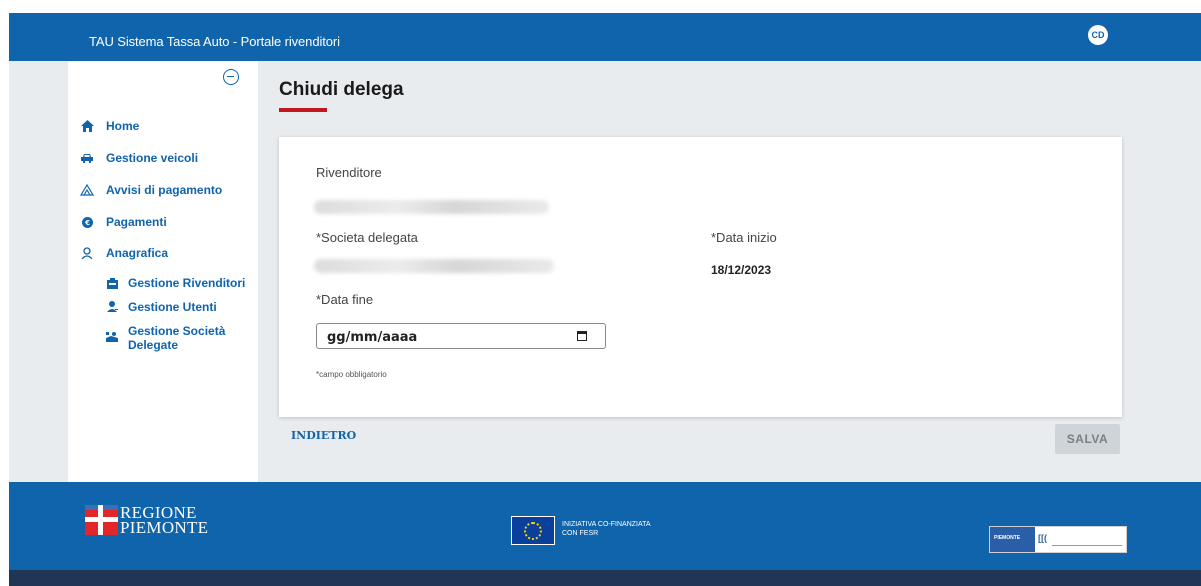  What do you see at coordinates (533, 530) in the screenshot?
I see `eu-flag-icon` at bounding box center [533, 530].